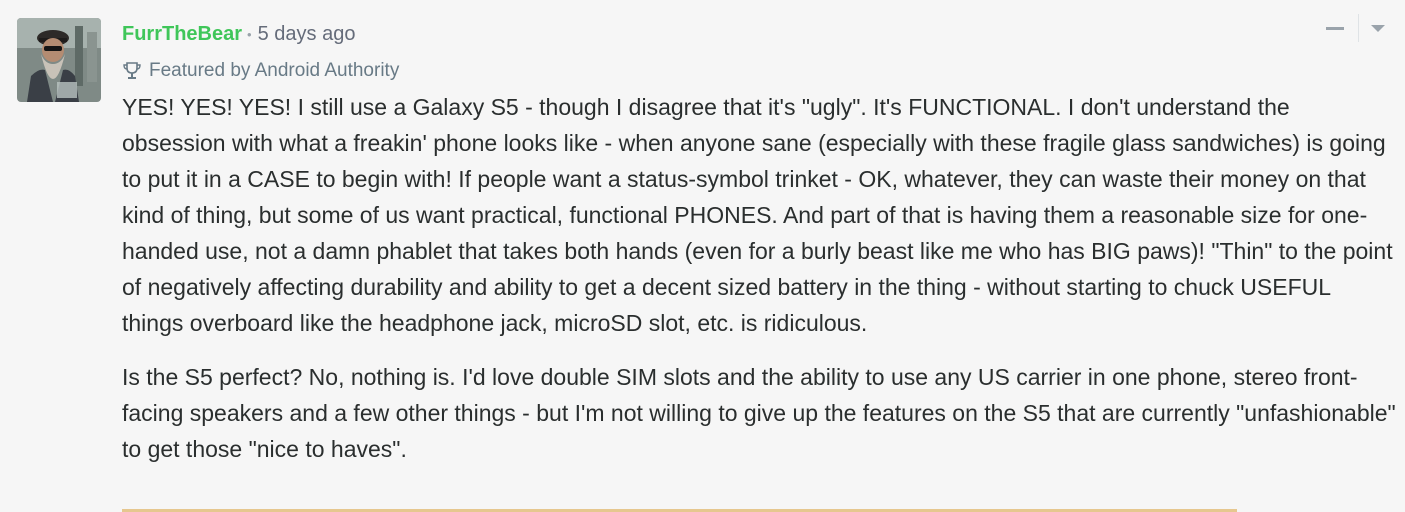 The height and width of the screenshot is (512, 1405). I want to click on trophy-icon, so click(132, 71).